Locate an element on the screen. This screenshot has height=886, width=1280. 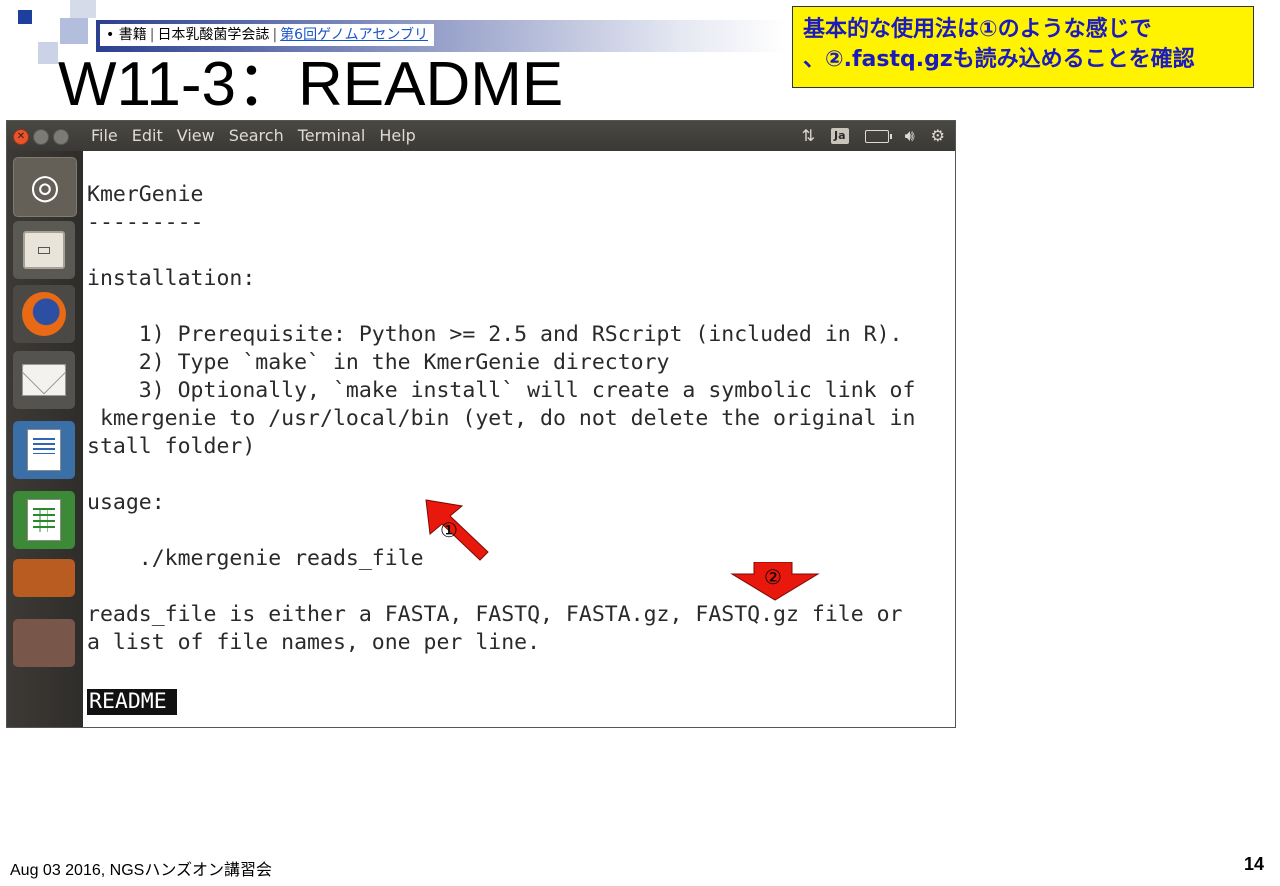
footer-text: Aug 03 2016, NGSハンズオン講習会 is located at coordinates (141, 870).